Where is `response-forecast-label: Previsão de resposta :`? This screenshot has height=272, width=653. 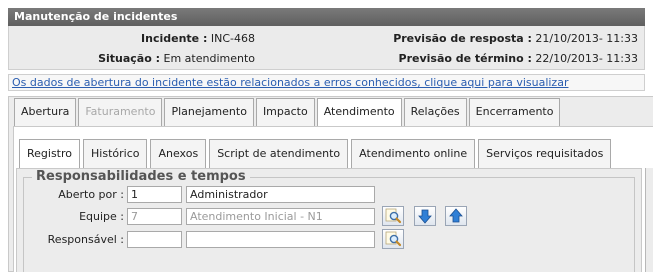
response-forecast-label: Previsão de resposta : is located at coordinates (462, 38).